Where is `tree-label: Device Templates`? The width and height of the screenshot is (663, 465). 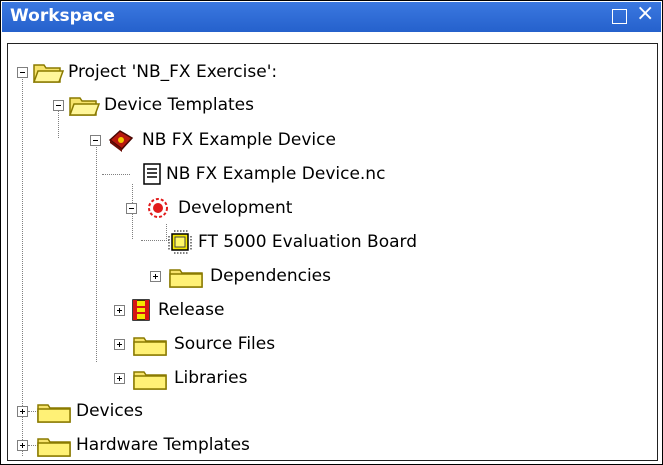
tree-label: Device Templates is located at coordinates (179, 105).